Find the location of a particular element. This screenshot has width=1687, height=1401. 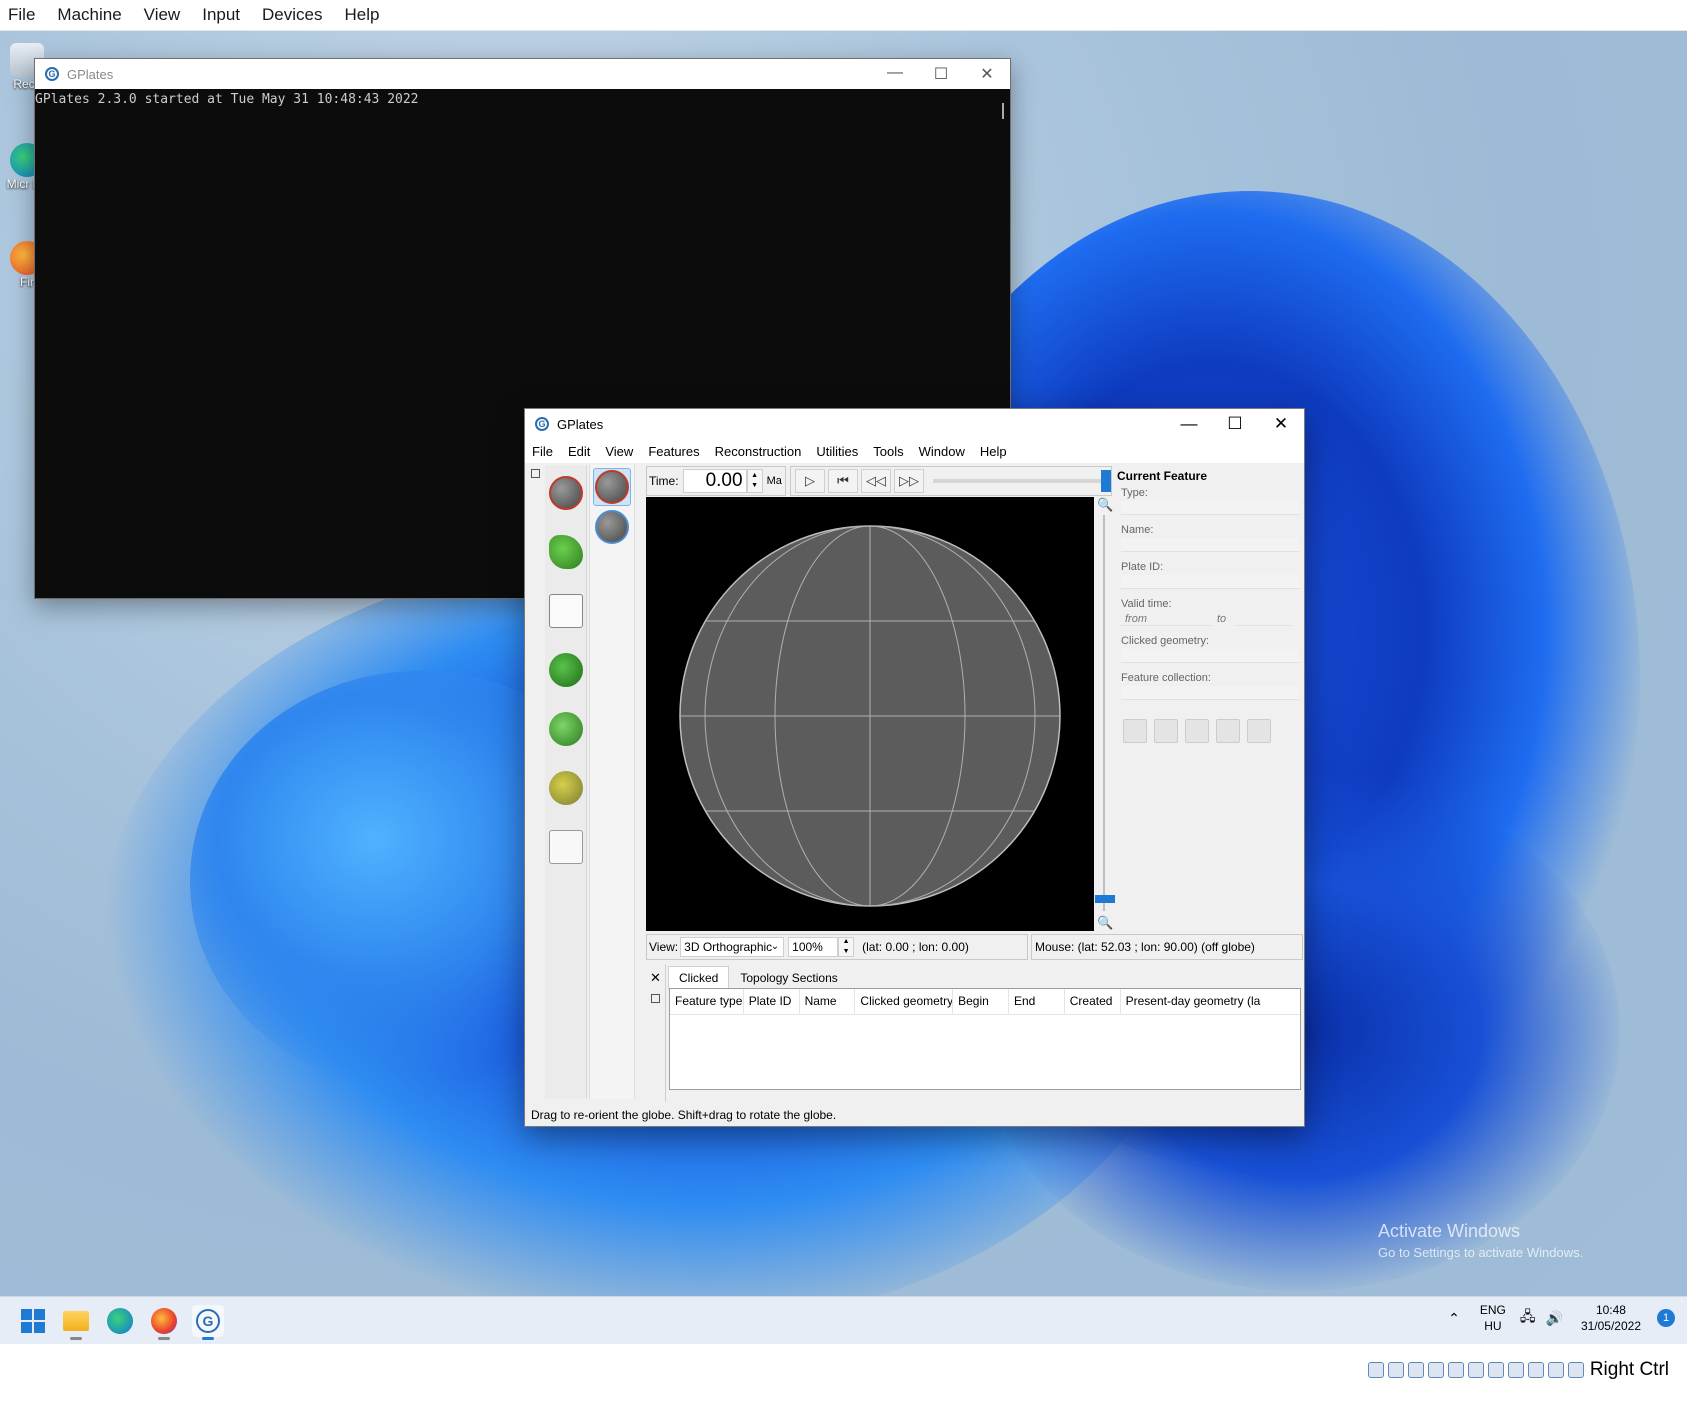

clone-feature-icon is located at coordinates (1228, 731).